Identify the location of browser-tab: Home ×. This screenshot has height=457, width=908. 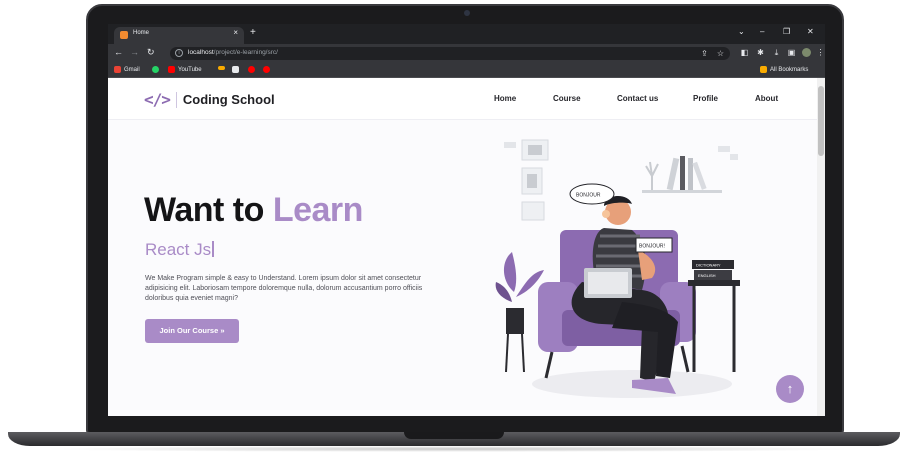
(179, 35).